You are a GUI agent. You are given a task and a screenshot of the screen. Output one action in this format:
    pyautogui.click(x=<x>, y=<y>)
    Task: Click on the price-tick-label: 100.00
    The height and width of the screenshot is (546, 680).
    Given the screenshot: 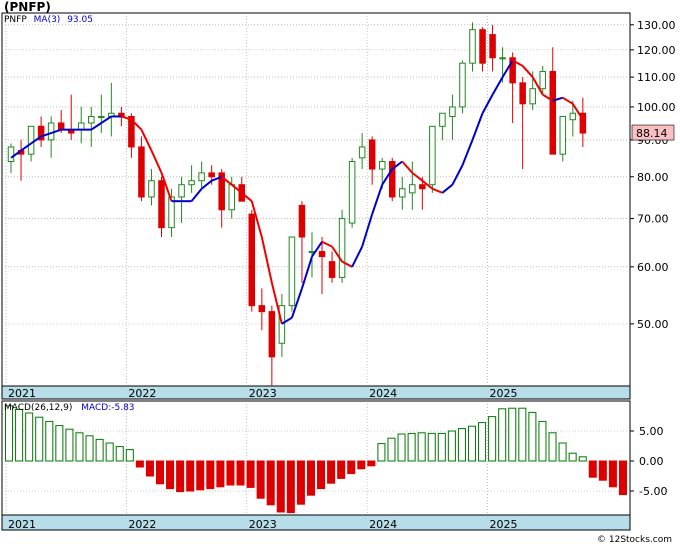 What is the action you would take?
    pyautogui.click(x=656, y=107)
    